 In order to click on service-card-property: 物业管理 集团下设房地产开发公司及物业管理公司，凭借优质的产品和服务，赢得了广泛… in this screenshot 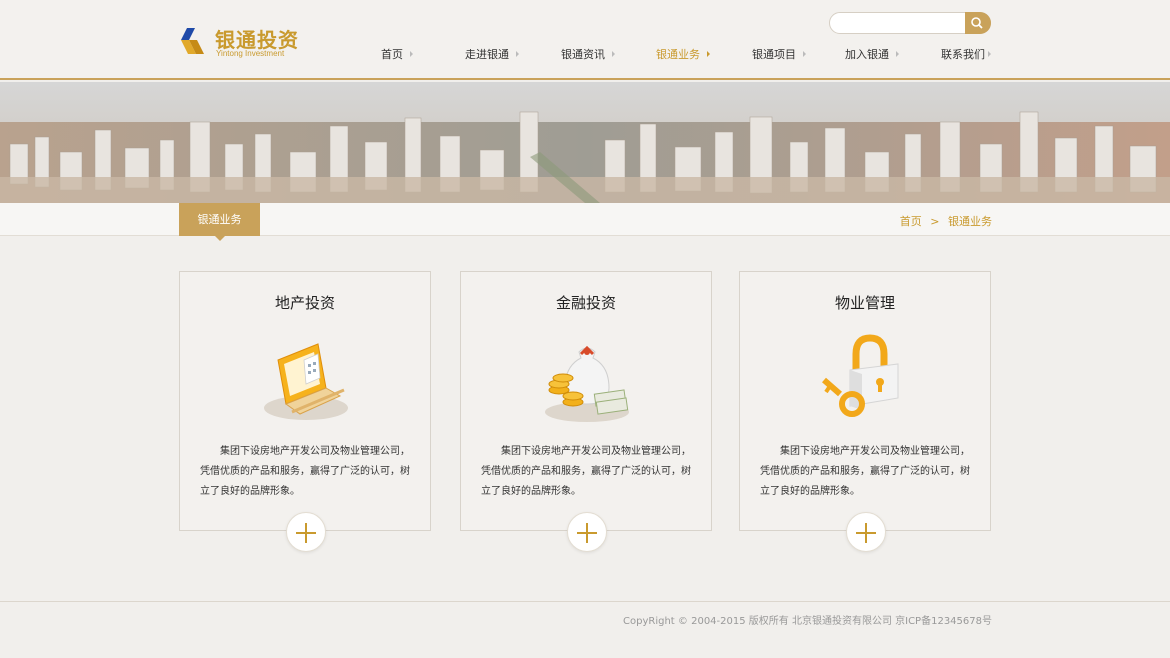, I will do `click(865, 411)`.